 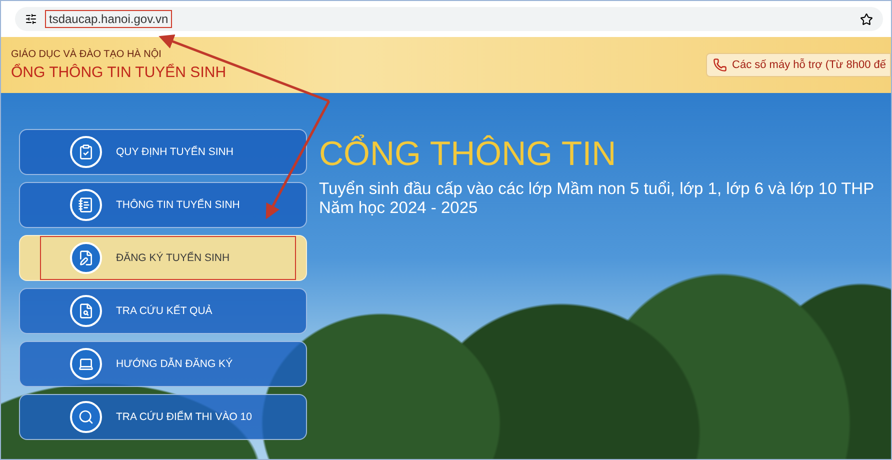 What do you see at coordinates (809, 65) in the screenshot?
I see `hotline-text: Các số máy hỗ trợ (Từ 8h00 đế` at bounding box center [809, 65].